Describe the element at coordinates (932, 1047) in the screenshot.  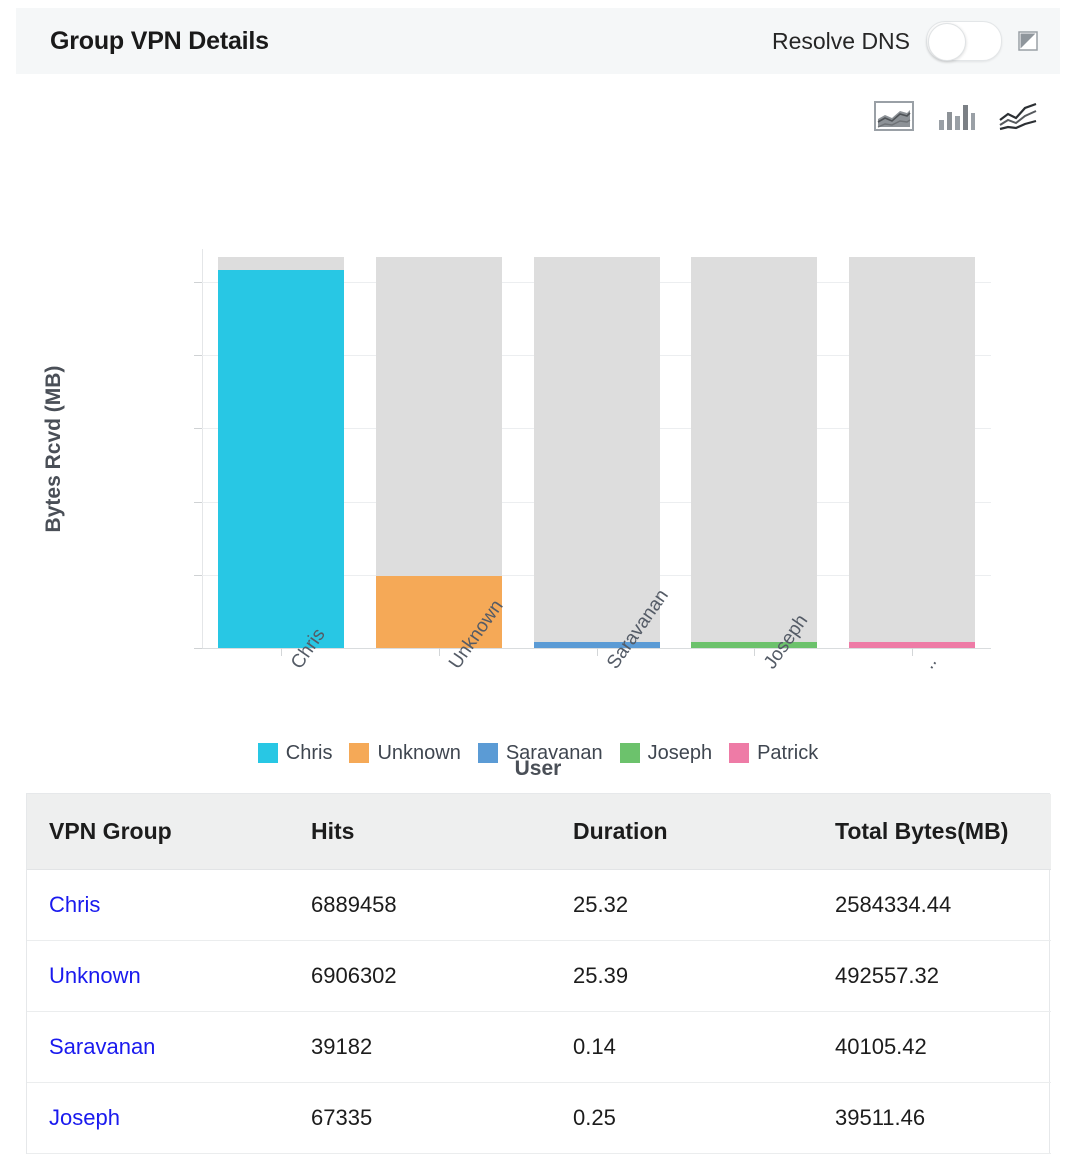
I see `cell-total-bytes: 40105.42` at that location.